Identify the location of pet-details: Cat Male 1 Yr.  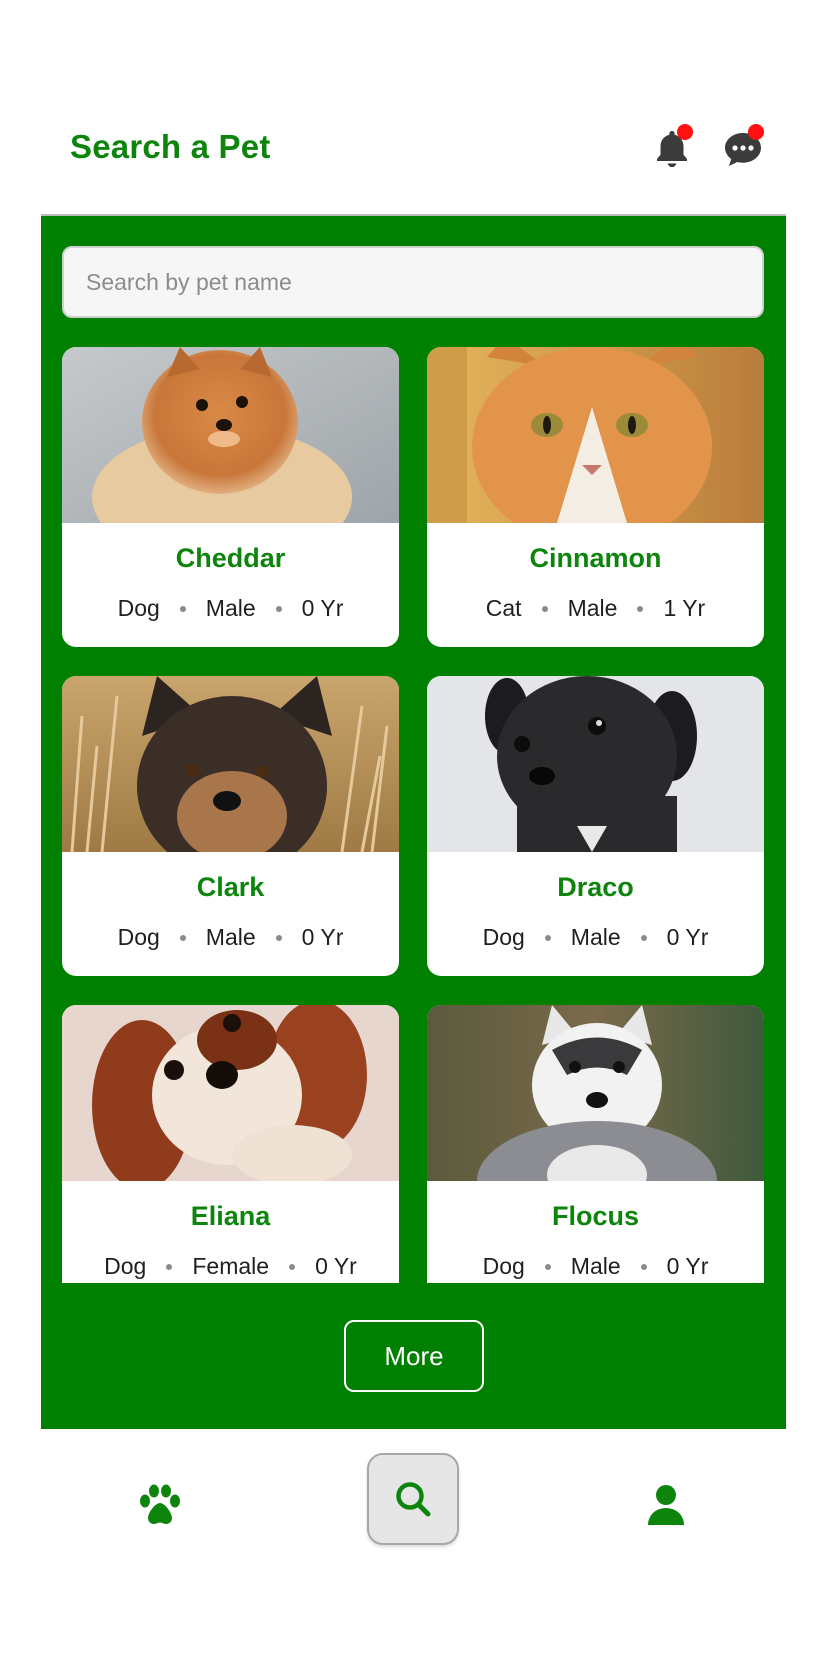
(595, 608).